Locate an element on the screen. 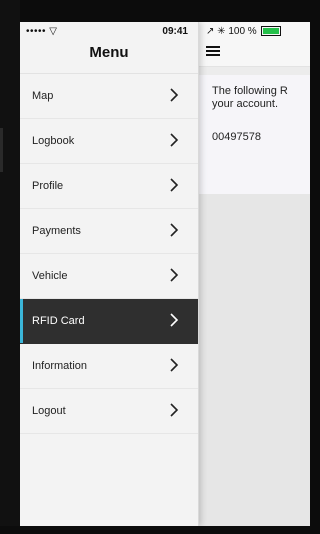 The image size is (320, 534). menu-item-label: Information is located at coordinates (60, 366).